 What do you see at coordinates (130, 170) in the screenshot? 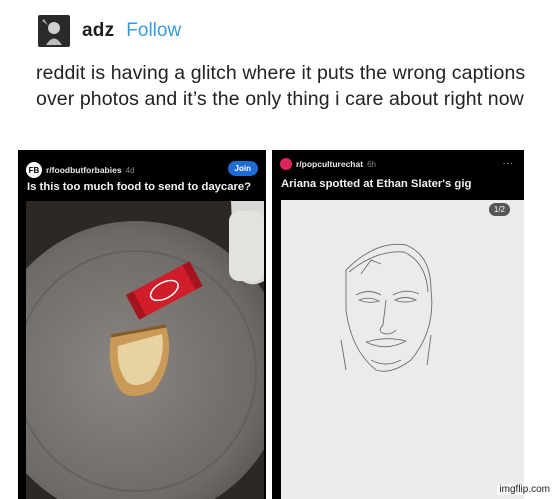
I see `post-age: 4d` at bounding box center [130, 170].